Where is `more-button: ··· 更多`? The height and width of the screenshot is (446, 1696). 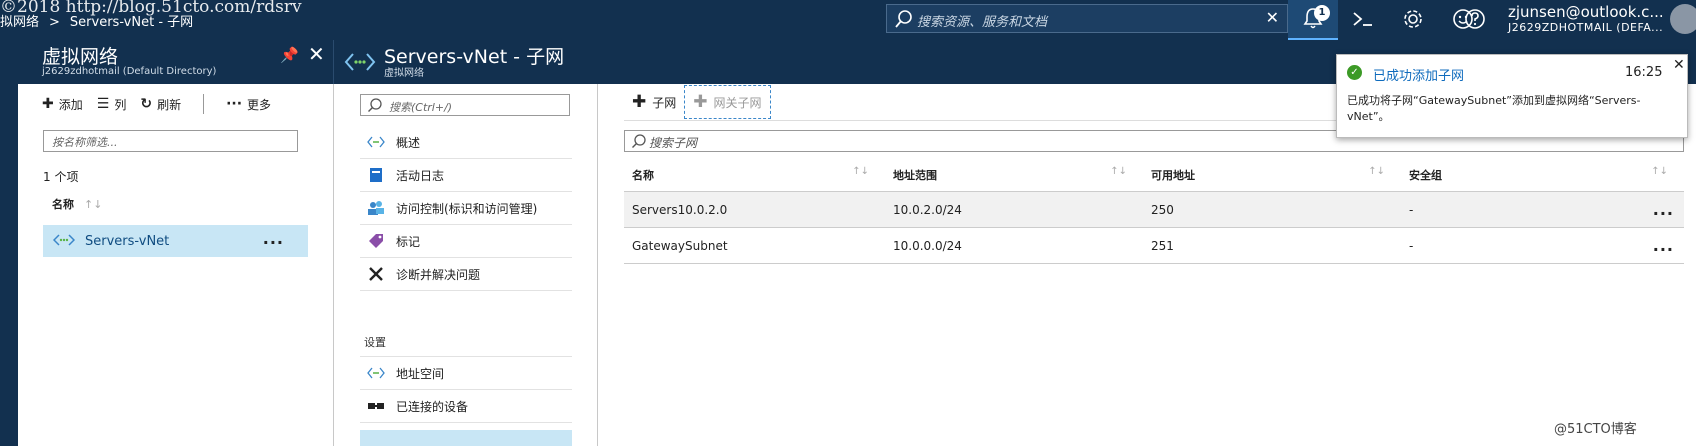 more-button: ··· 更多 is located at coordinates (248, 104).